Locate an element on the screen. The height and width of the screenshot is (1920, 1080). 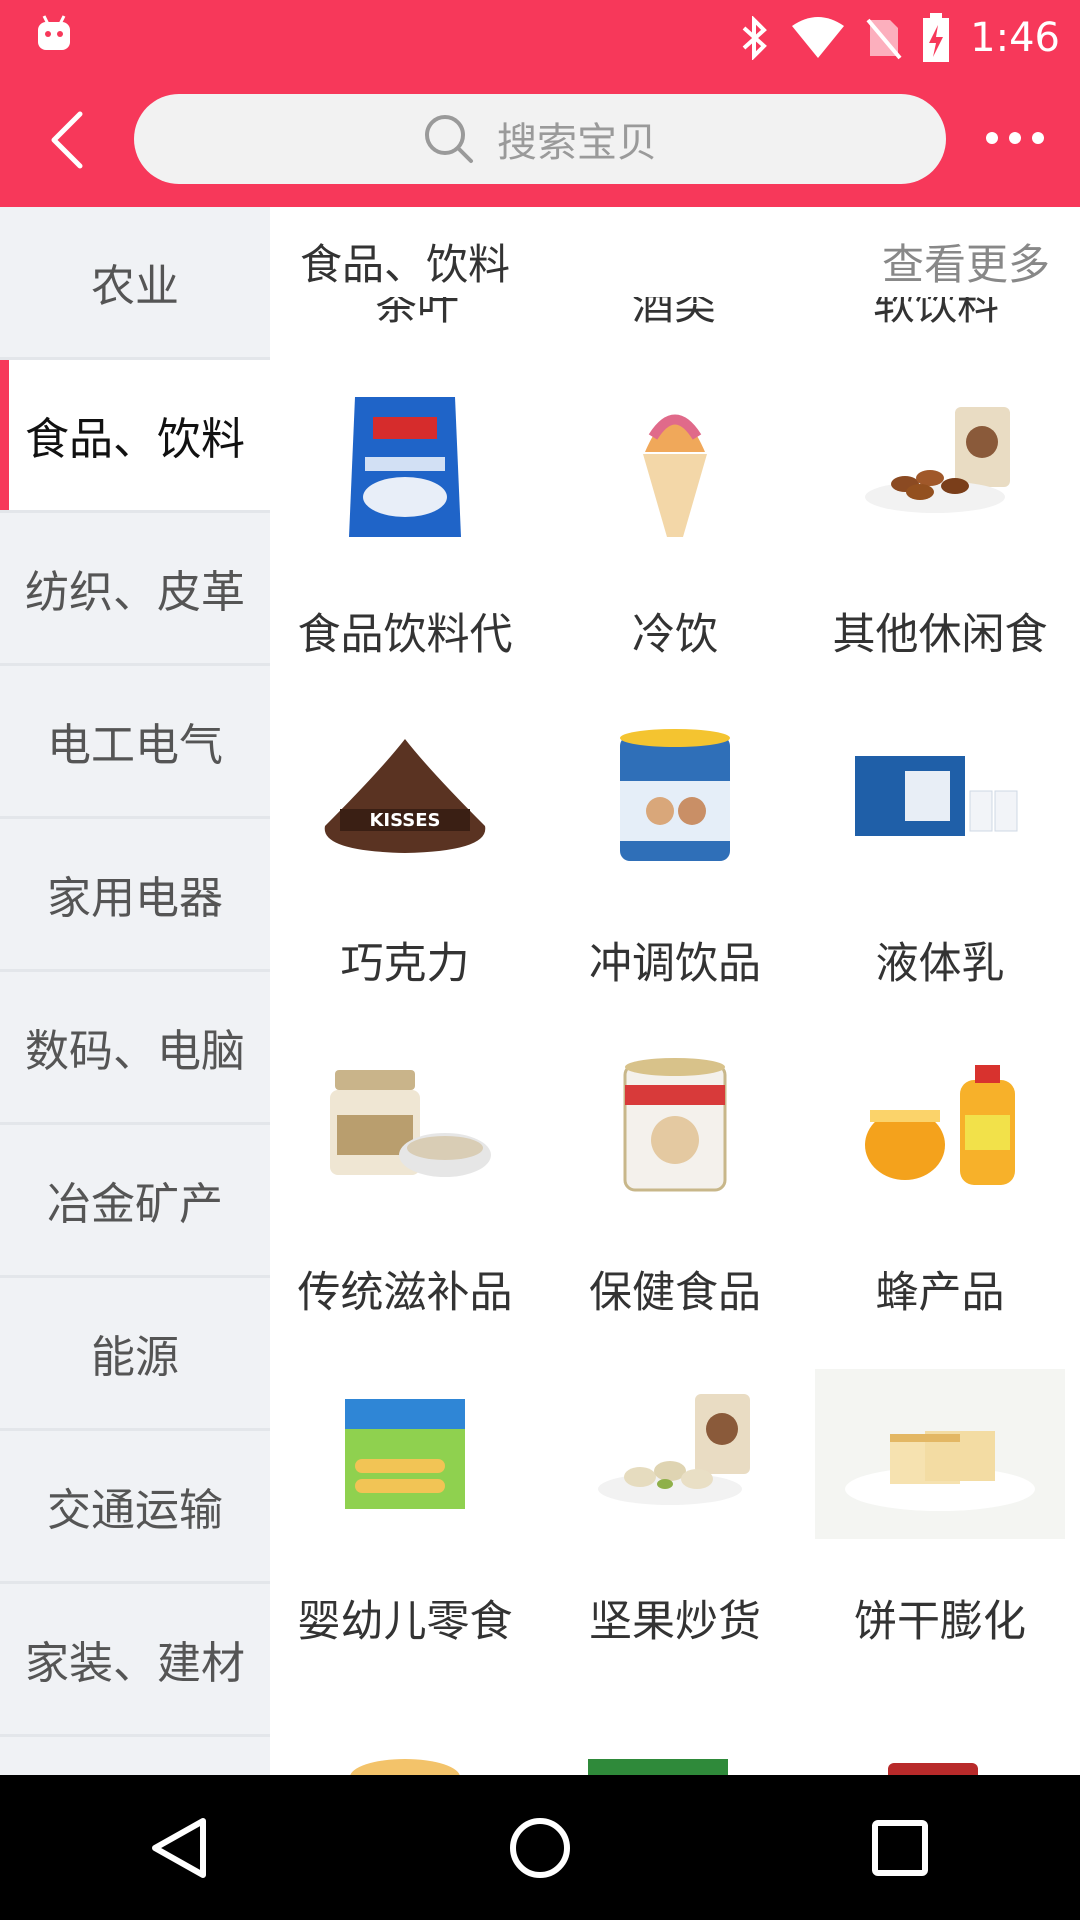
subcategory-item: 饼干膨化 is located at coordinates (940, 1533).